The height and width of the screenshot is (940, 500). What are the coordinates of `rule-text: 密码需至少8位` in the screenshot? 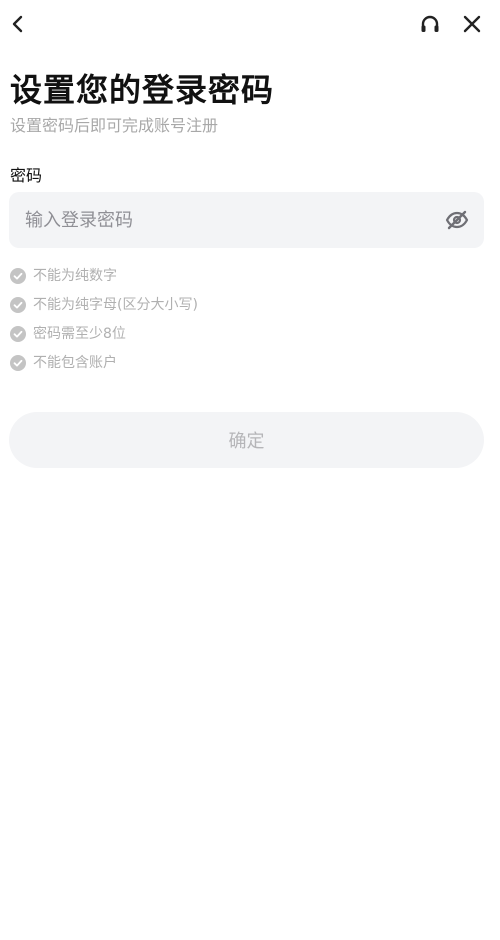 It's located at (79, 333).